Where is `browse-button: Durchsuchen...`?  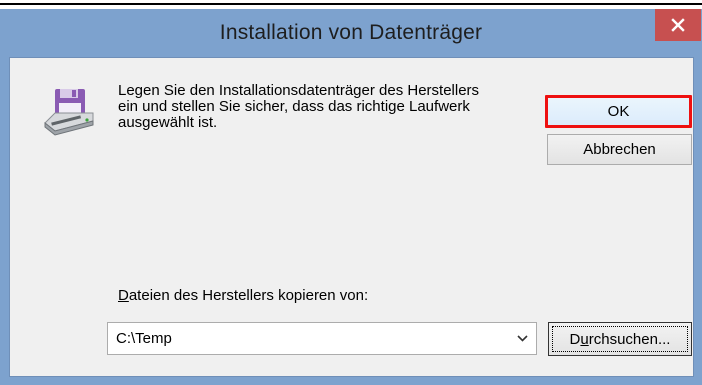
browse-button: Durchsuchen... is located at coordinates (620, 339).